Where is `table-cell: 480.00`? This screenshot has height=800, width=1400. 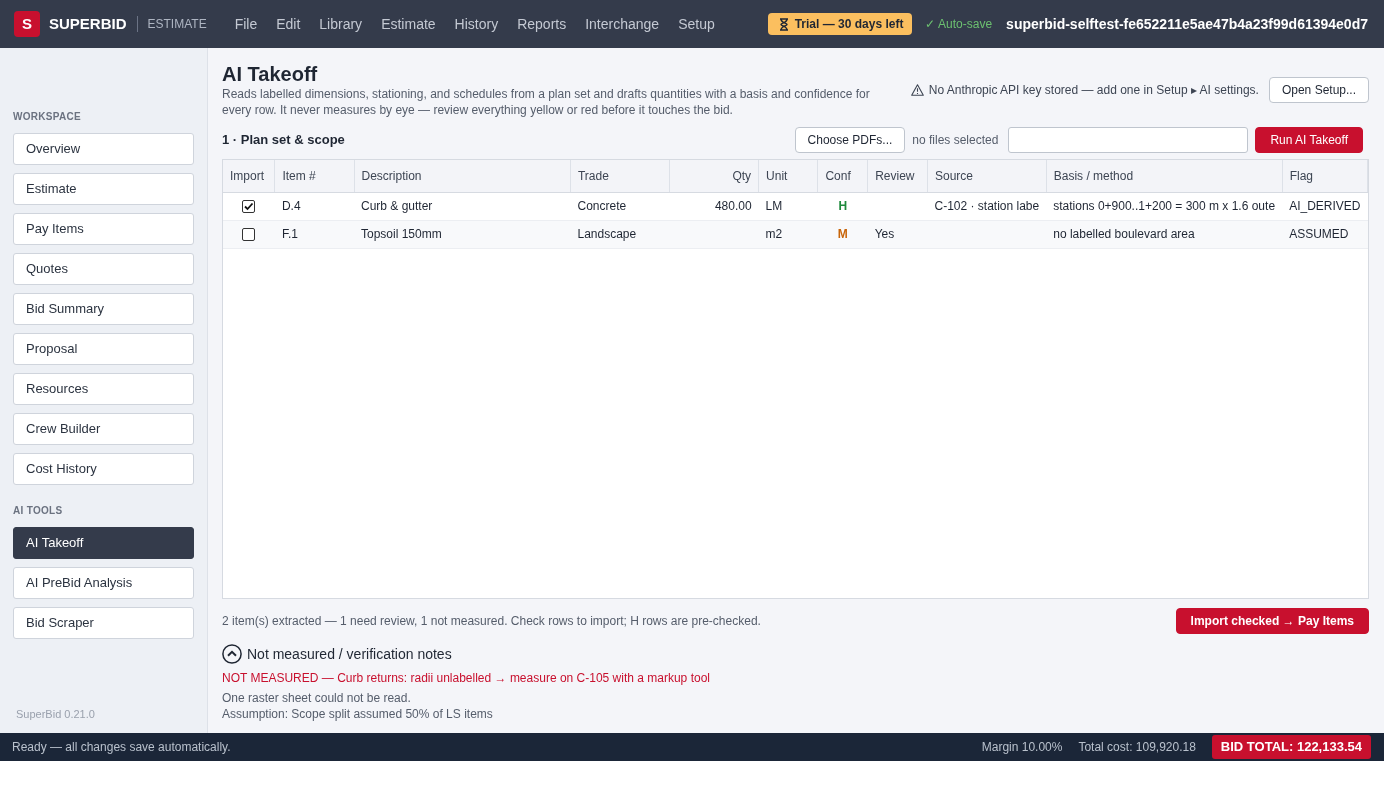
table-cell: 480.00 is located at coordinates (714, 206).